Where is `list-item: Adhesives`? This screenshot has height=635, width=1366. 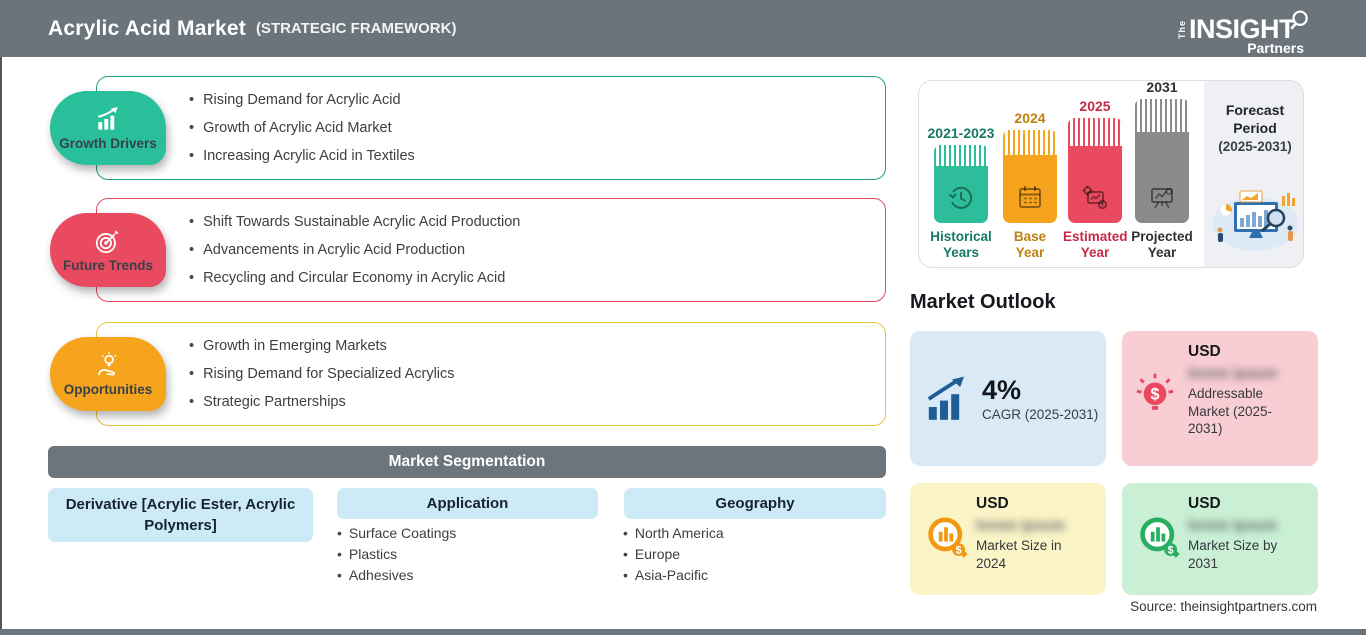 list-item: Adhesives is located at coordinates (396, 575).